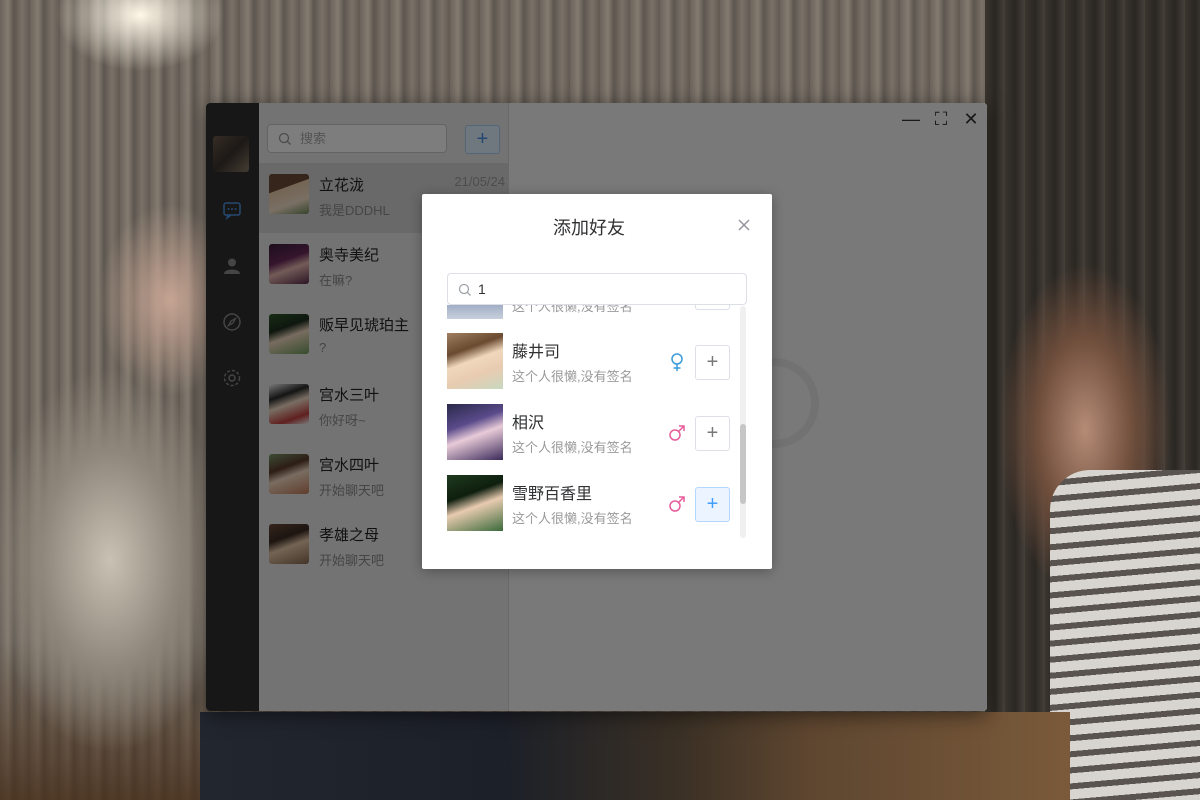 The image size is (1200, 800). I want to click on close-icon, so click(744, 225).